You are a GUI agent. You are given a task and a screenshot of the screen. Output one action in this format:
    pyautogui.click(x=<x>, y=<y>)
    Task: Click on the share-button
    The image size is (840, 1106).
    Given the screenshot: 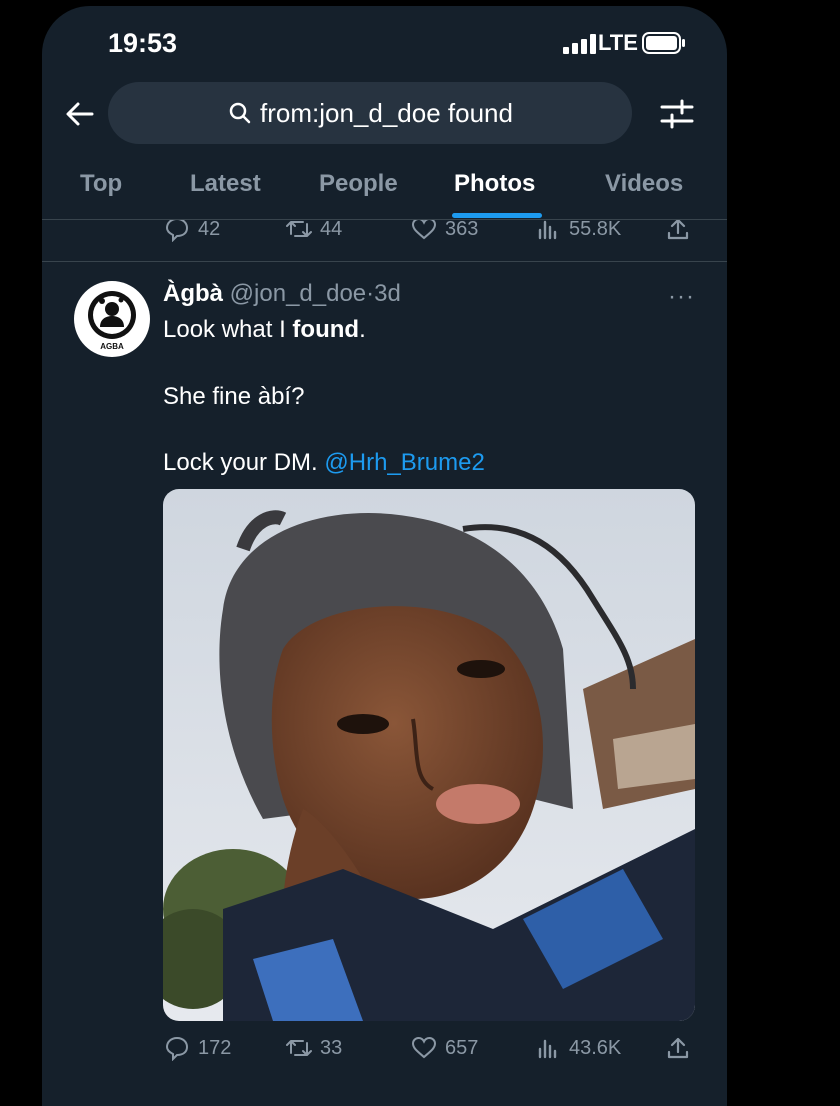 What is the action you would take?
    pyautogui.click(x=678, y=1048)
    